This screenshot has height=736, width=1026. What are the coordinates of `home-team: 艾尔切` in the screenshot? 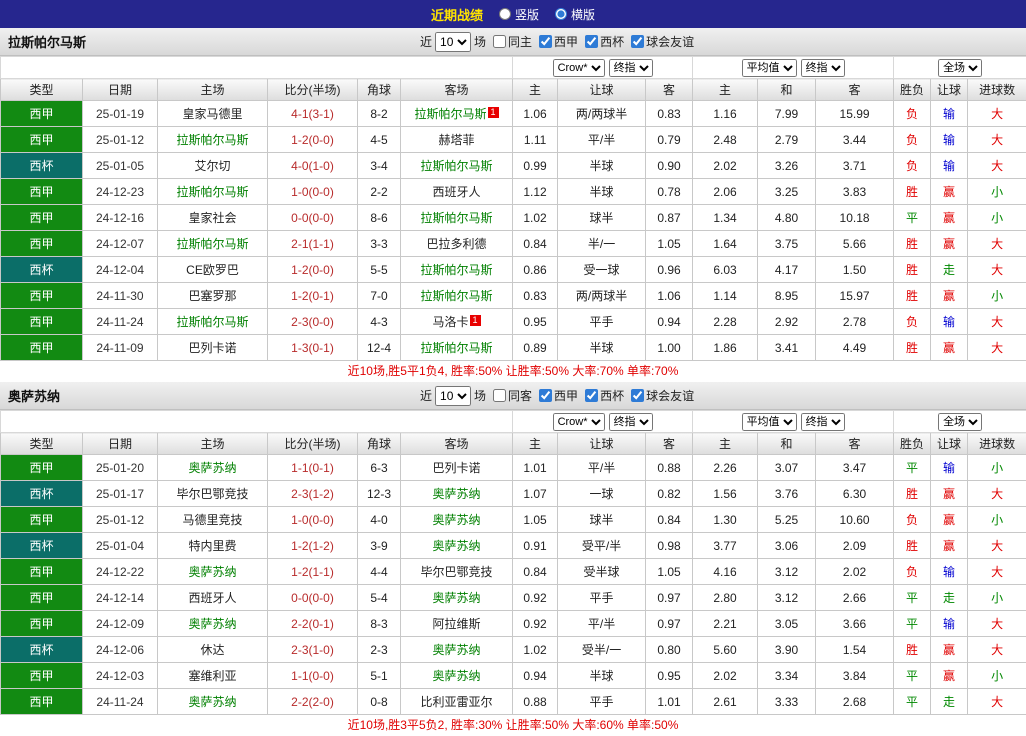 It's located at (213, 166).